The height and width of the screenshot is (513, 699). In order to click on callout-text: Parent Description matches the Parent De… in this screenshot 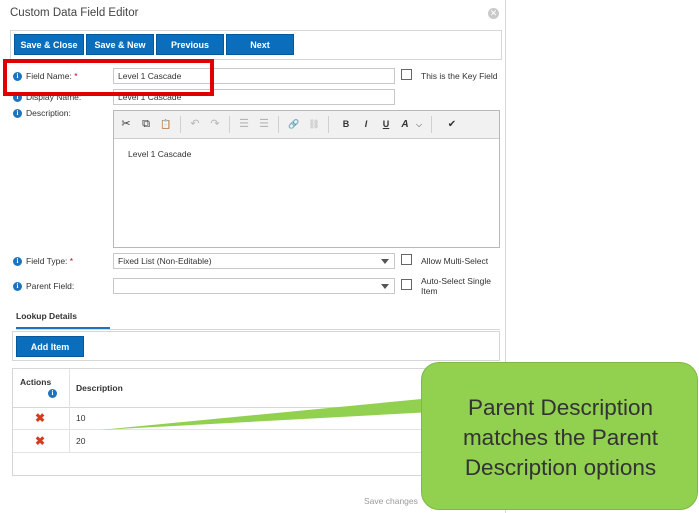, I will do `click(560, 438)`.